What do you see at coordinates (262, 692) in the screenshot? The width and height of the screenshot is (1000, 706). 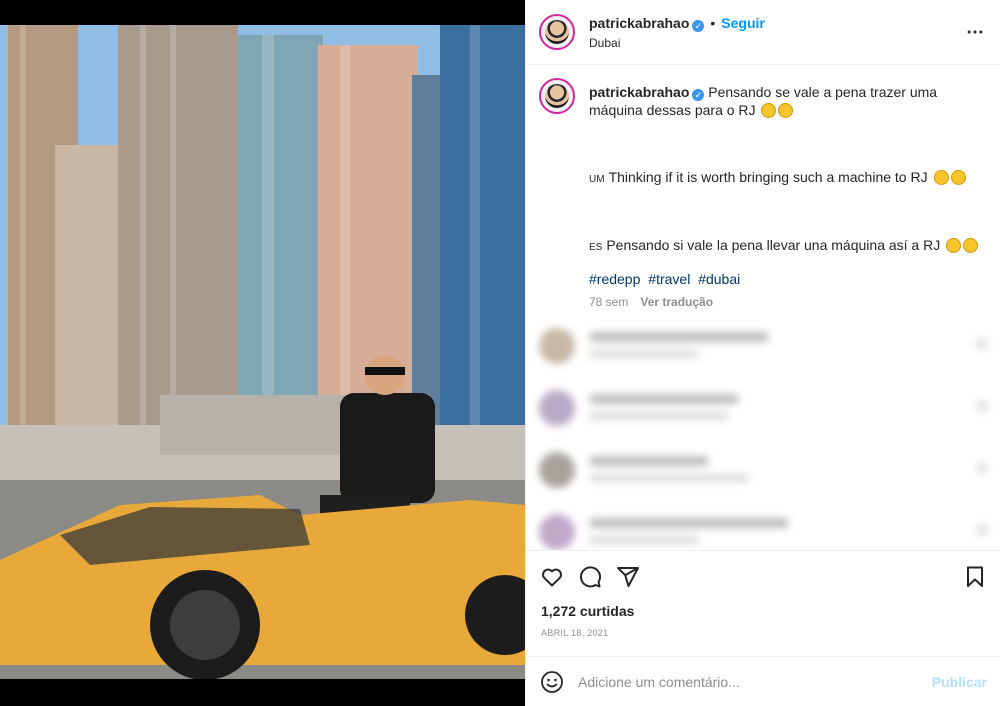 I see `photo-letterbox-bottom` at bounding box center [262, 692].